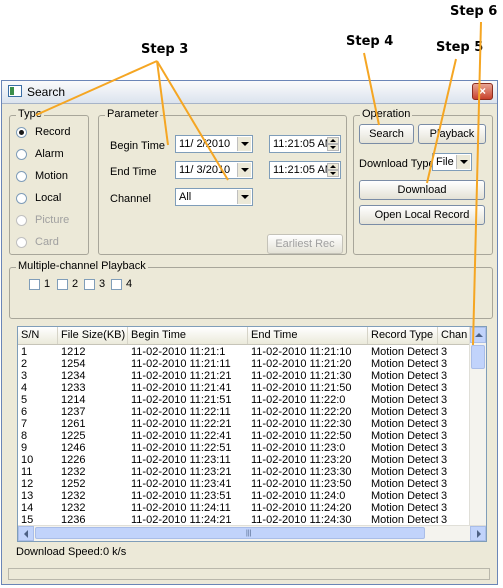 The width and height of the screenshot is (503, 588). What do you see at coordinates (403, 335) in the screenshot?
I see `column-header: Record Type` at bounding box center [403, 335].